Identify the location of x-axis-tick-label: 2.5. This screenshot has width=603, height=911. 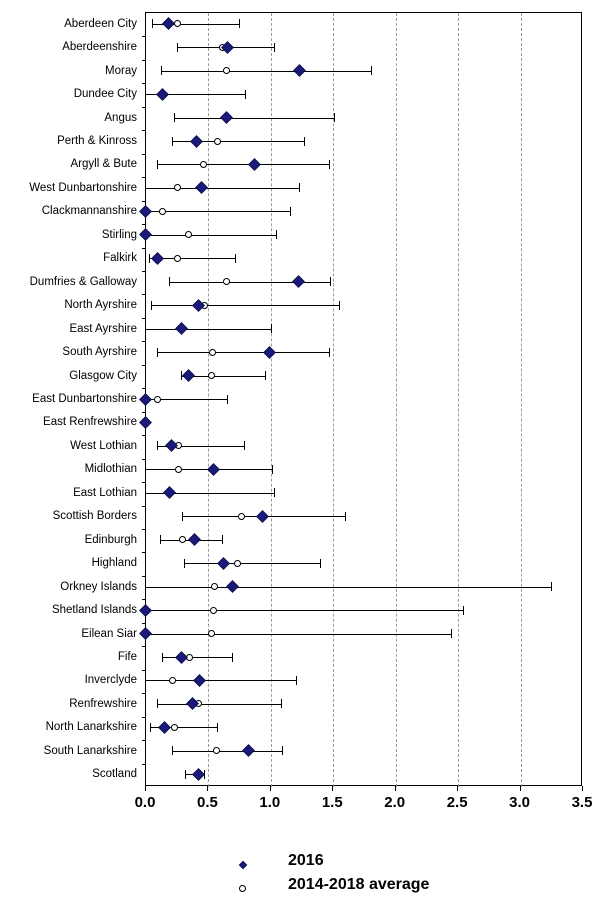
(457, 802).